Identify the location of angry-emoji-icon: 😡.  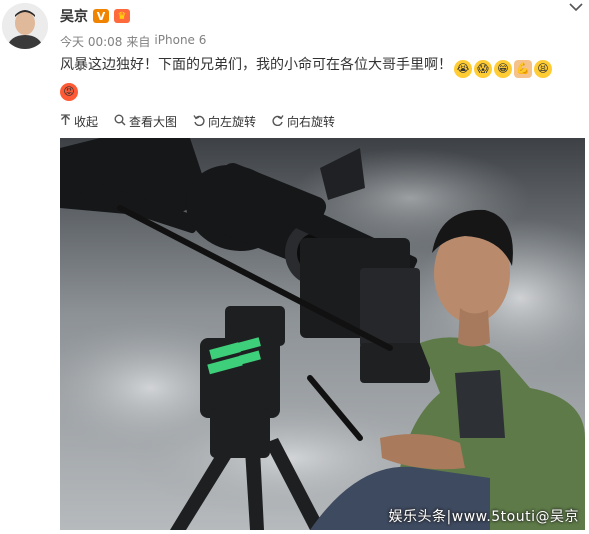
(69, 92).